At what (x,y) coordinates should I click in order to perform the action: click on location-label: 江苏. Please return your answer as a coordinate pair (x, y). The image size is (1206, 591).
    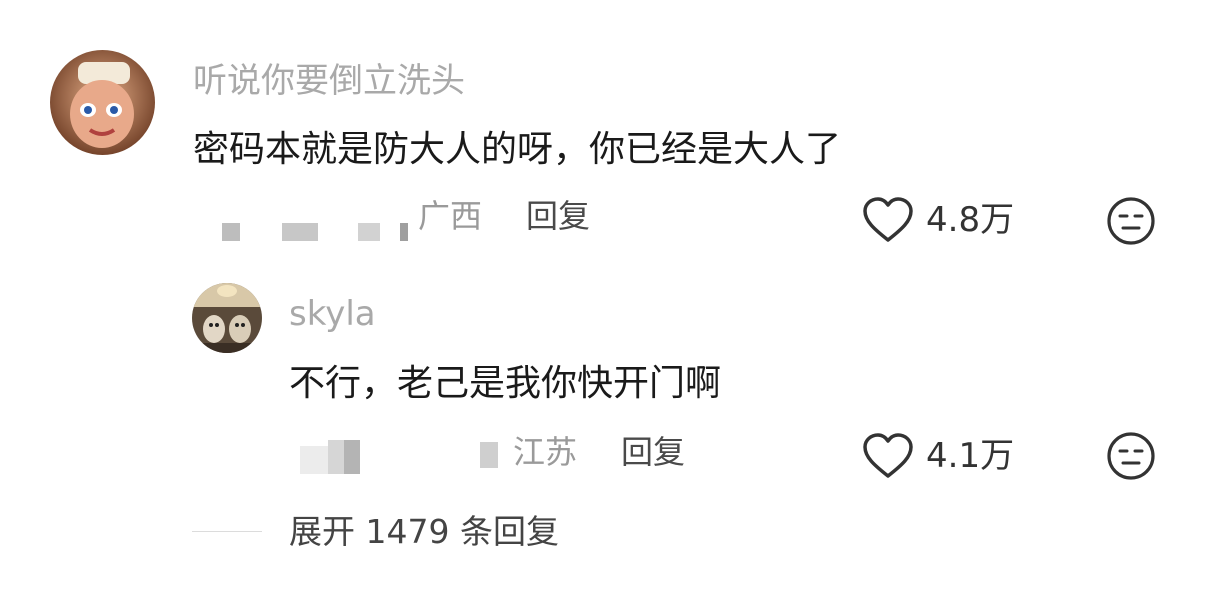
    Looking at the image, I should click on (545, 452).